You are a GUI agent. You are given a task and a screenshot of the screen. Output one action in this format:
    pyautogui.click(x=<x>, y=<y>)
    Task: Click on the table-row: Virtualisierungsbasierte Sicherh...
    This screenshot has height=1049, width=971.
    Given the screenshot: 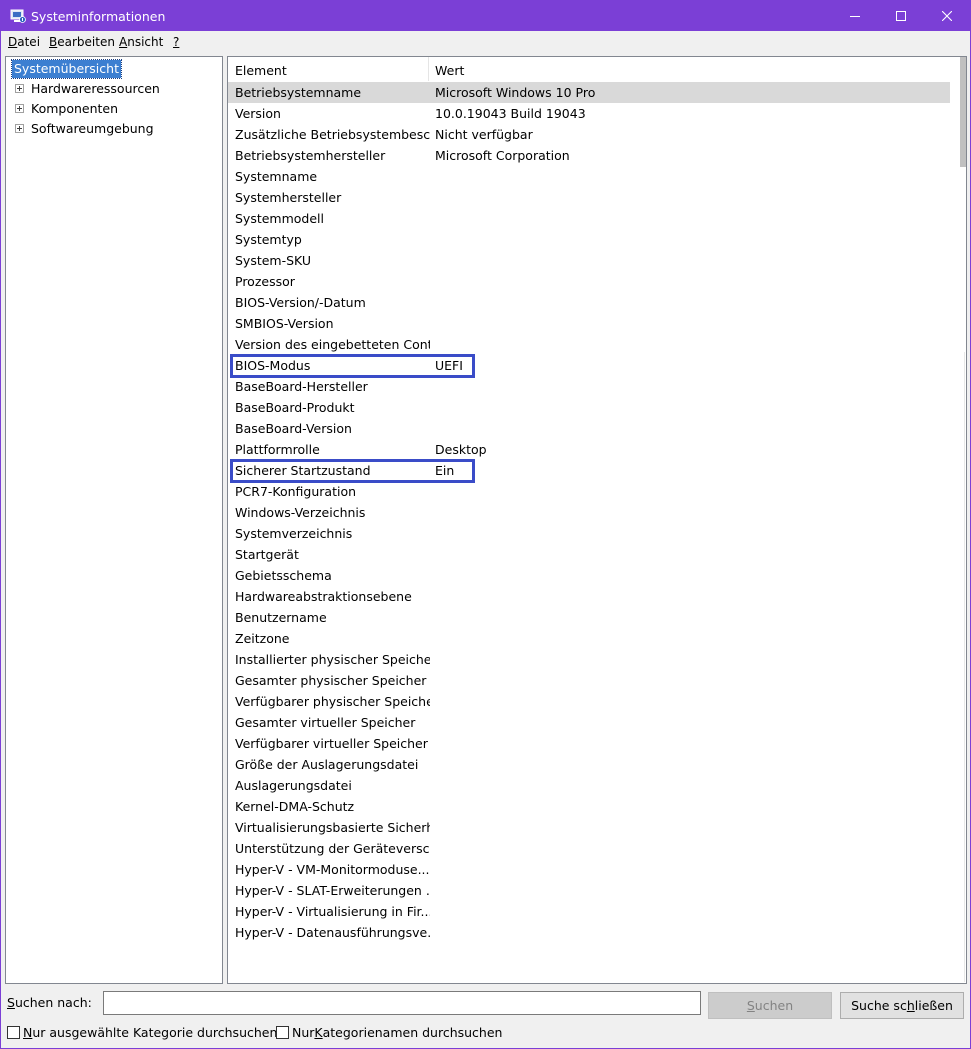 What is the action you would take?
    pyautogui.click(x=589, y=827)
    